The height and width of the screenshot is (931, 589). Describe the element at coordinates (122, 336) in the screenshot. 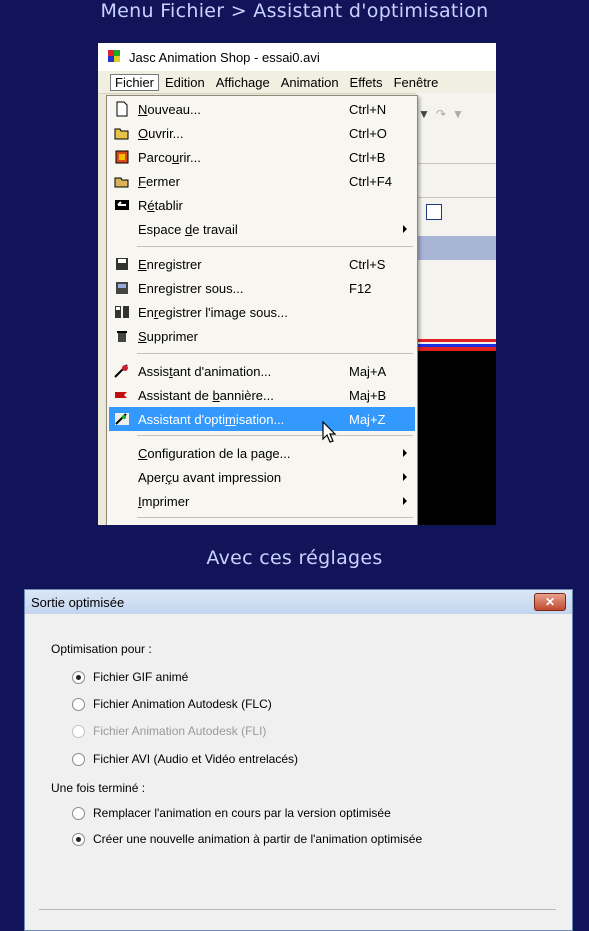

I see `trash-icon` at that location.